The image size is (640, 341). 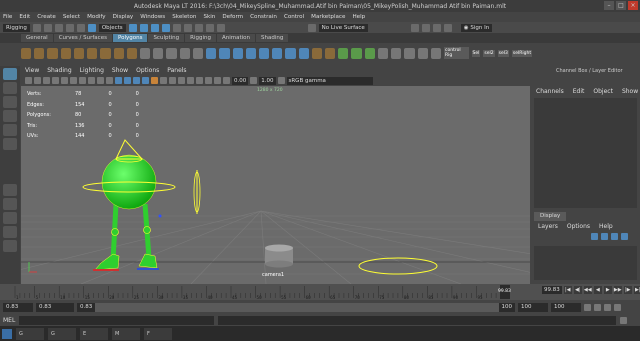 I want to click on script-editor-icon, so click(x=624, y=320).